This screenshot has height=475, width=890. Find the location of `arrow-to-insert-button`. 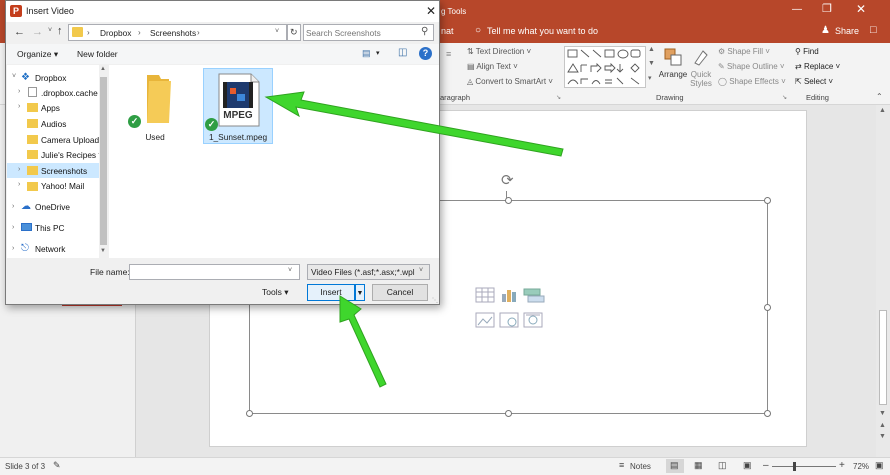

arrow-to-insert-button is located at coordinates (363, 341).